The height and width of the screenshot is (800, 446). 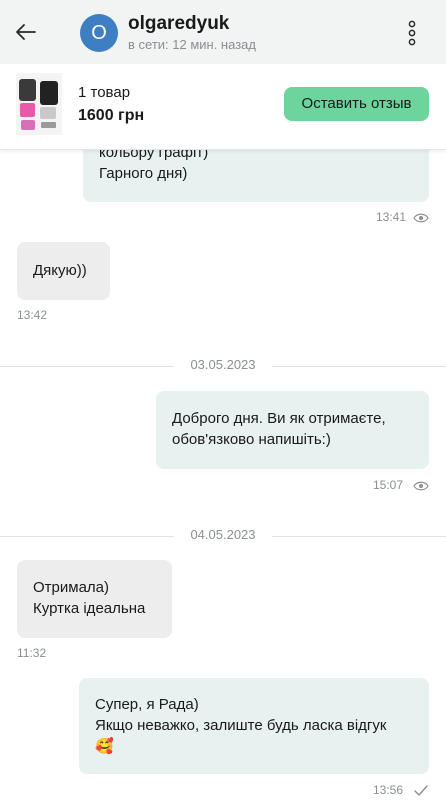 I want to click on message-text: Супер, я Рада), so click(x=147, y=704).